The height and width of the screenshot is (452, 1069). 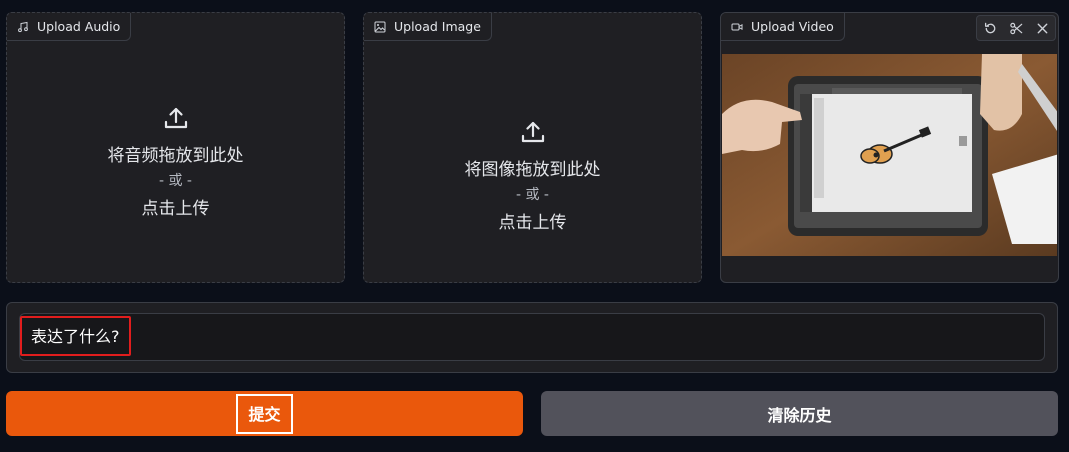 I want to click on audio-tab-label: Upload Audio, so click(x=79, y=26).